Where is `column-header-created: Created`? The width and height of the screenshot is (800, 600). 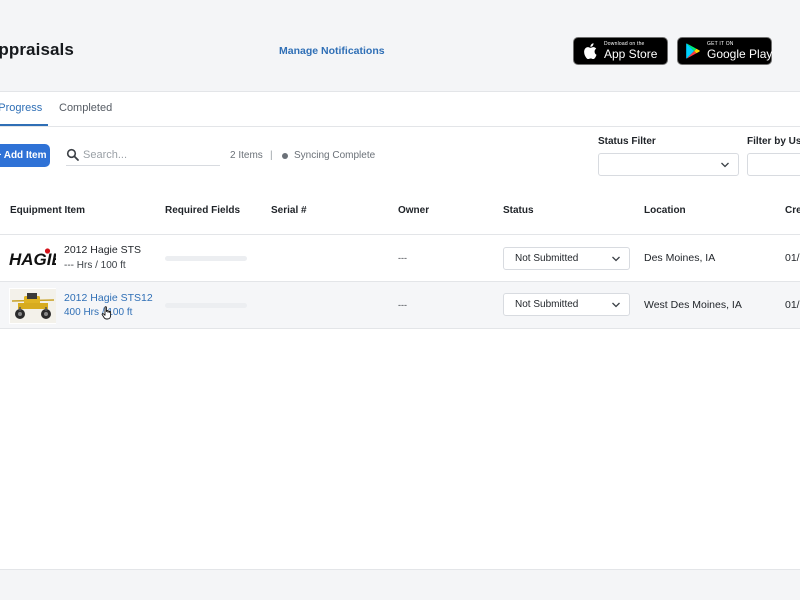
column-header-created: Created is located at coordinates (792, 210).